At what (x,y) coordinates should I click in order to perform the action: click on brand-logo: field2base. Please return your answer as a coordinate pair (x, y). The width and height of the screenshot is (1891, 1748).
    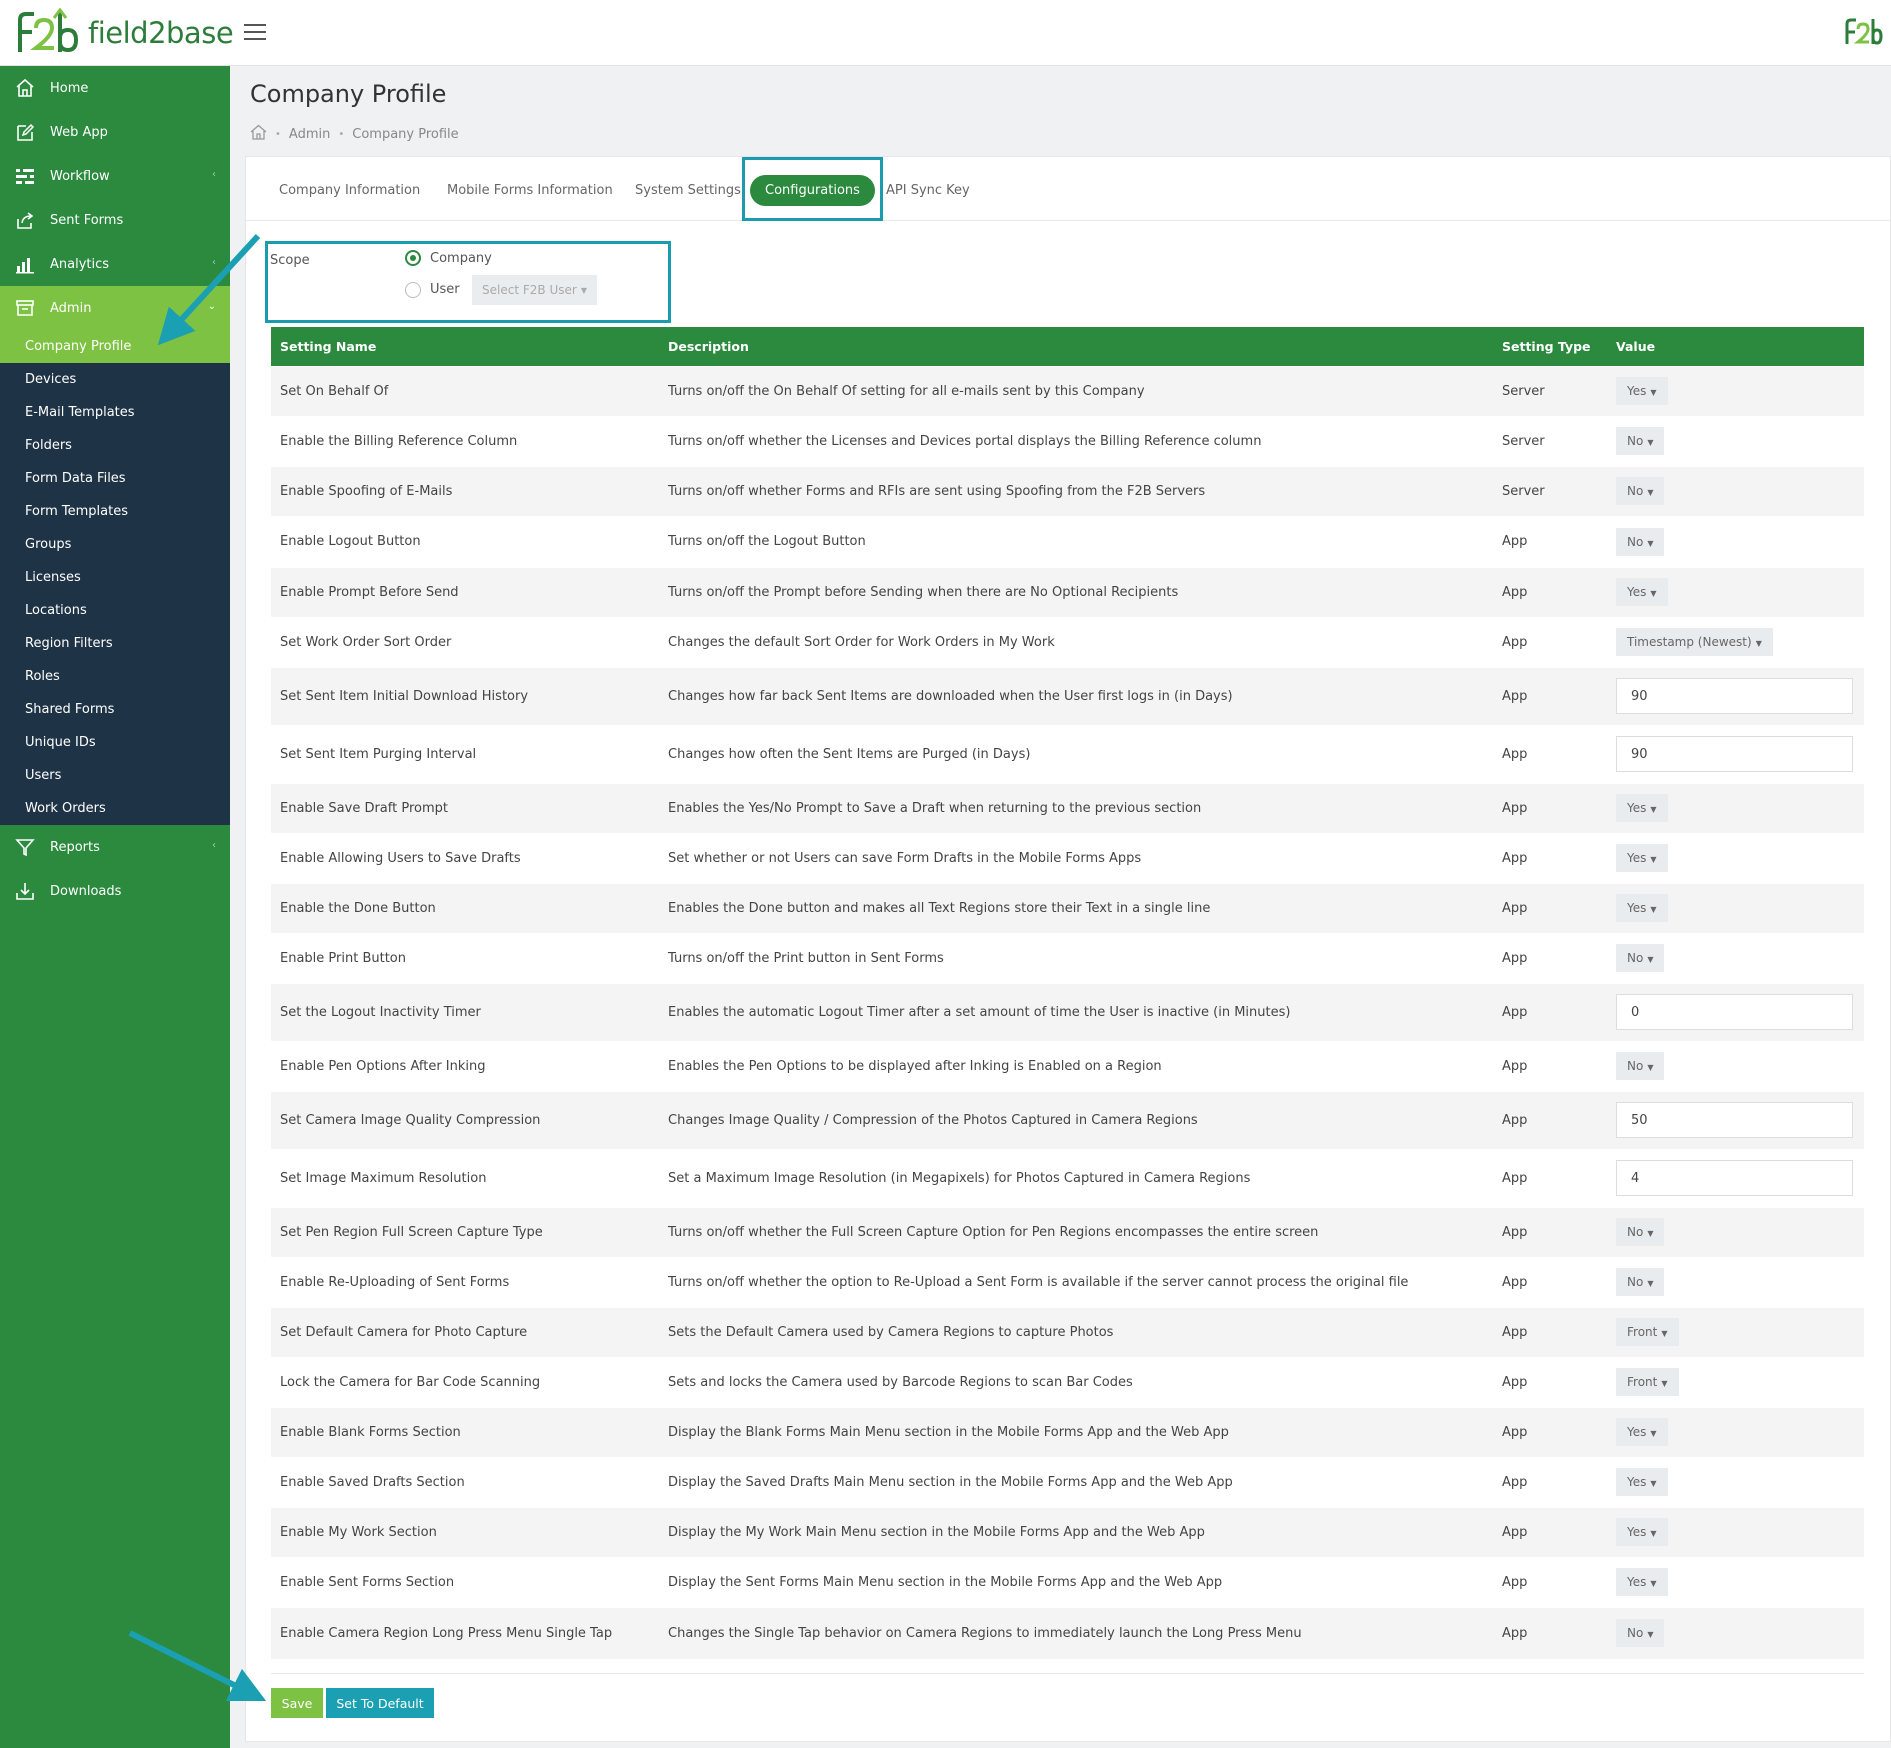
    Looking at the image, I should click on (124, 33).